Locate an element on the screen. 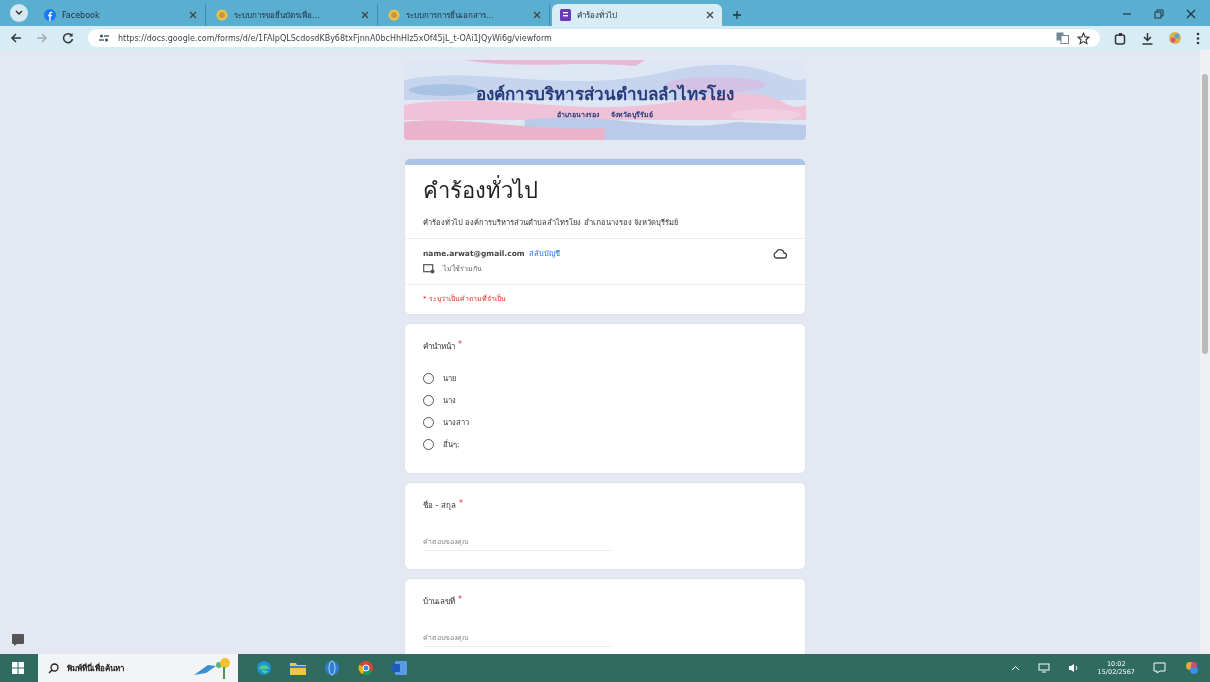  facebook-icon is located at coordinates (50, 15).